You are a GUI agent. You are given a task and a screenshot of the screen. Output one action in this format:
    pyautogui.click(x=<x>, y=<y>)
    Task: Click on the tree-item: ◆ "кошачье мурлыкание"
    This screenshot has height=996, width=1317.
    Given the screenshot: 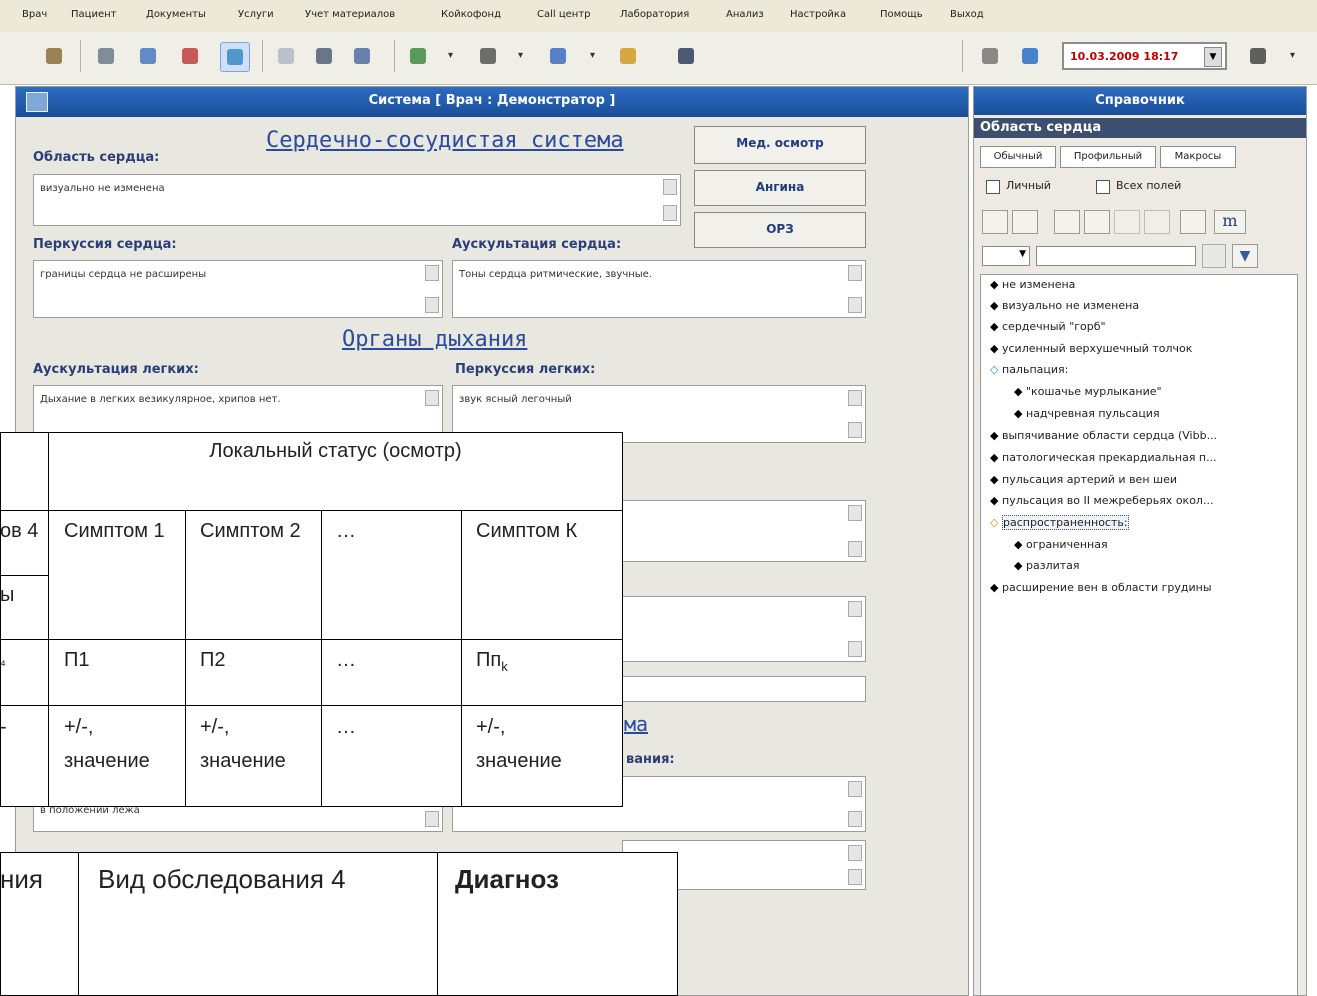 What is the action you would take?
    pyautogui.click(x=1088, y=391)
    